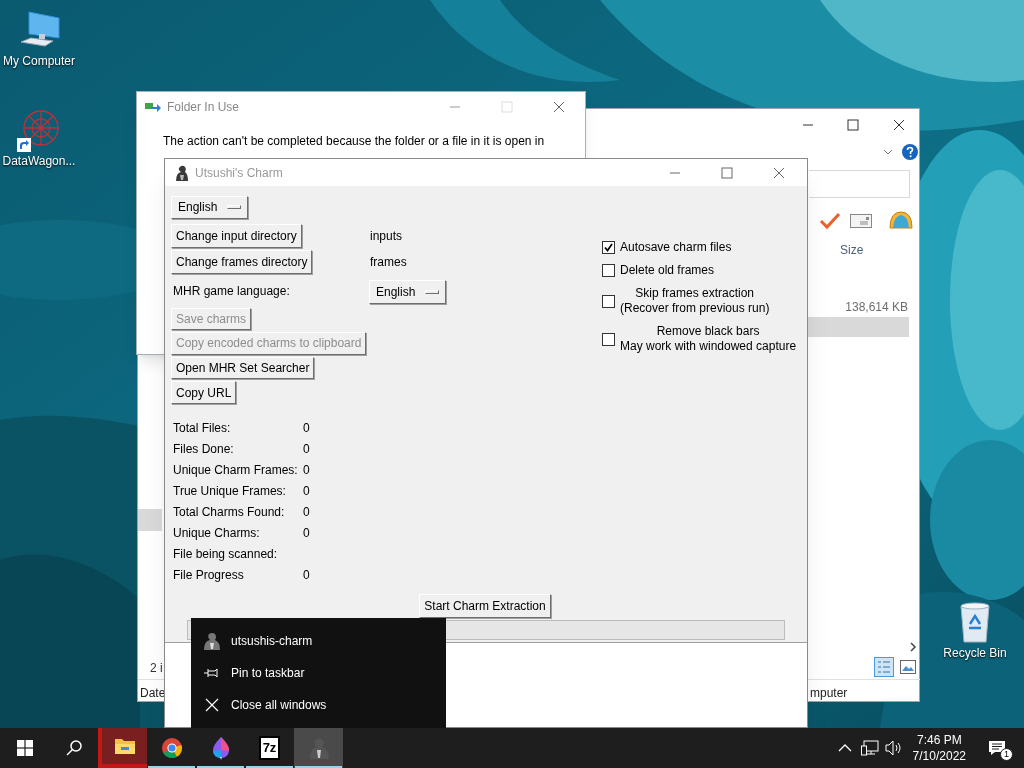  I want to click on field-label: MHR game language:, so click(231, 291).